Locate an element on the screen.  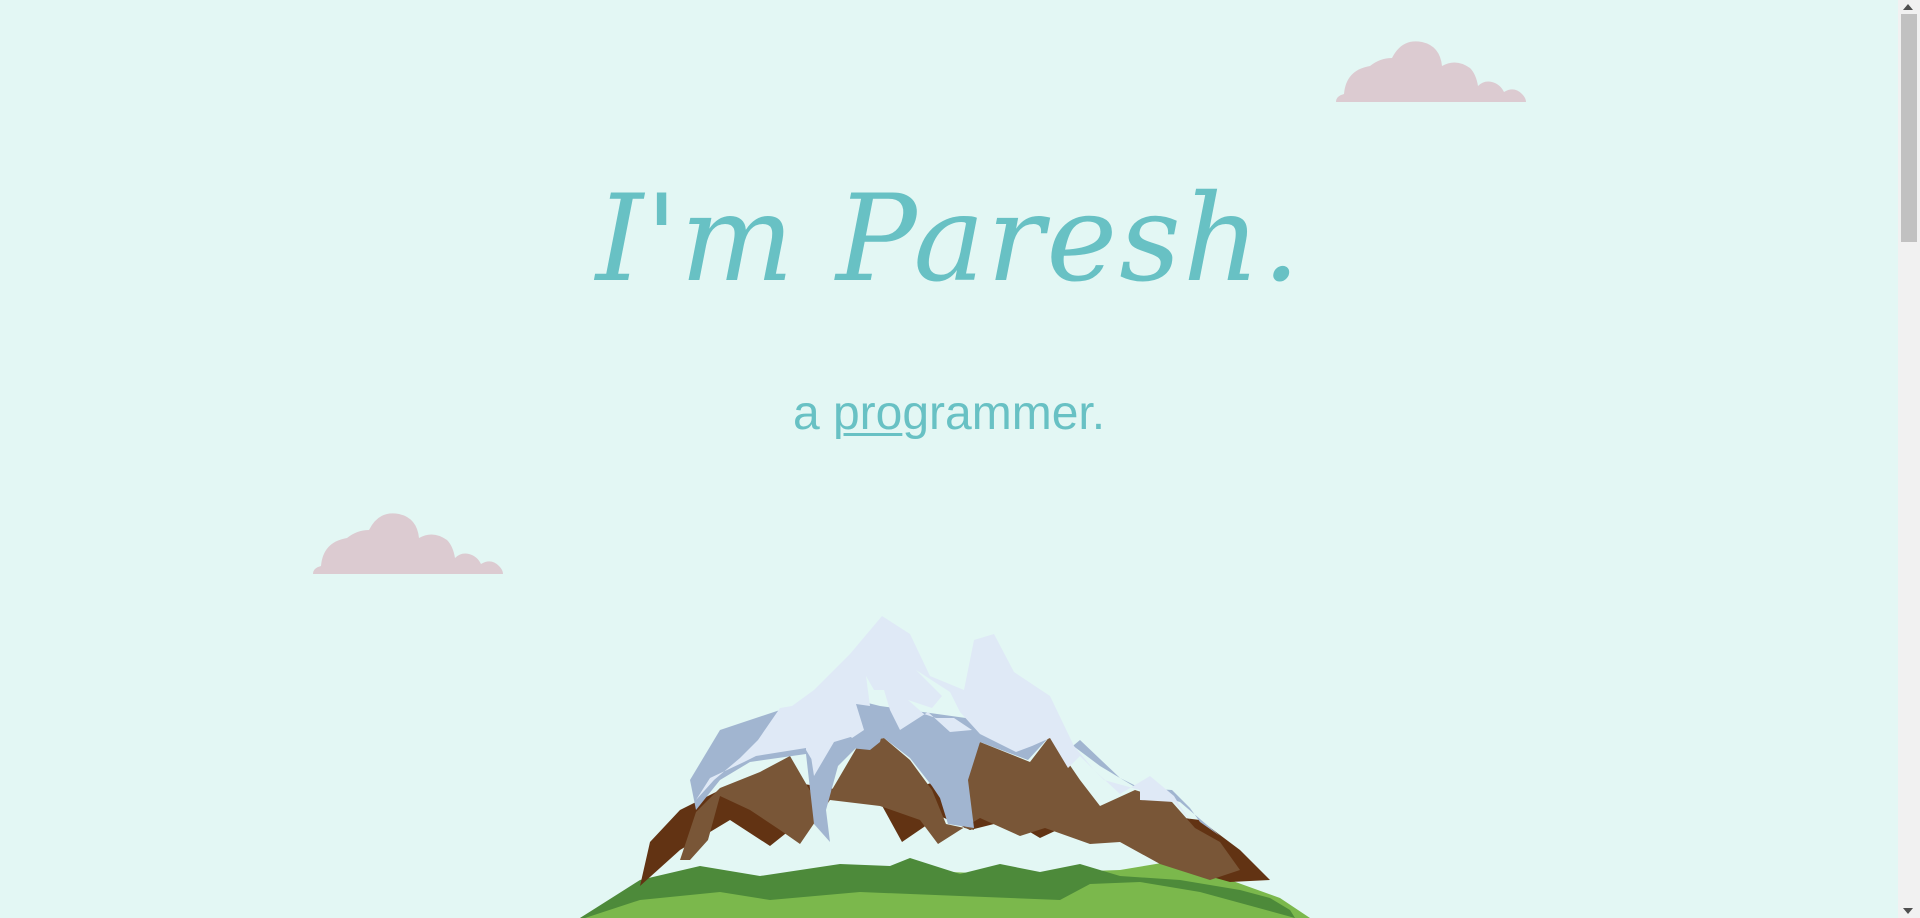
vertical-scrollbar is located at coordinates (1909, 459).